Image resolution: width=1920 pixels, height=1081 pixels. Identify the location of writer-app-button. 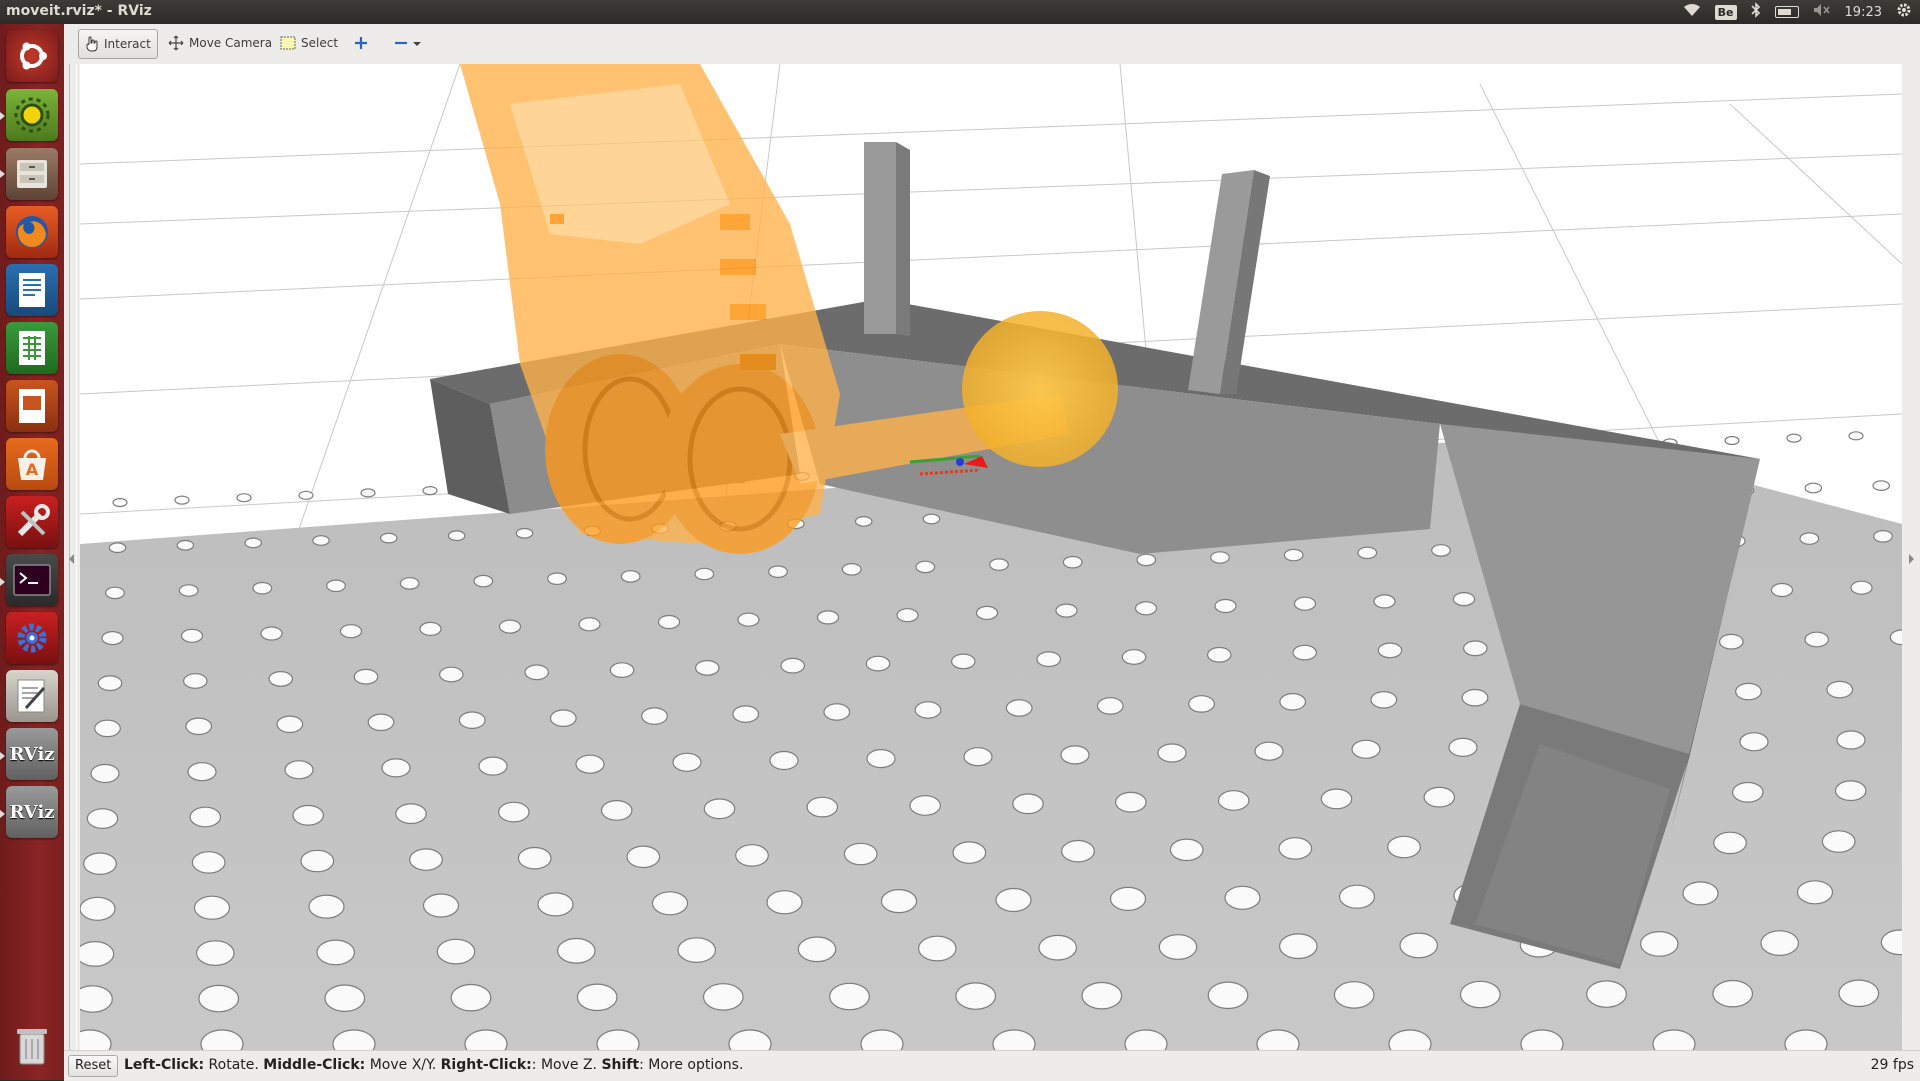
(32, 290).